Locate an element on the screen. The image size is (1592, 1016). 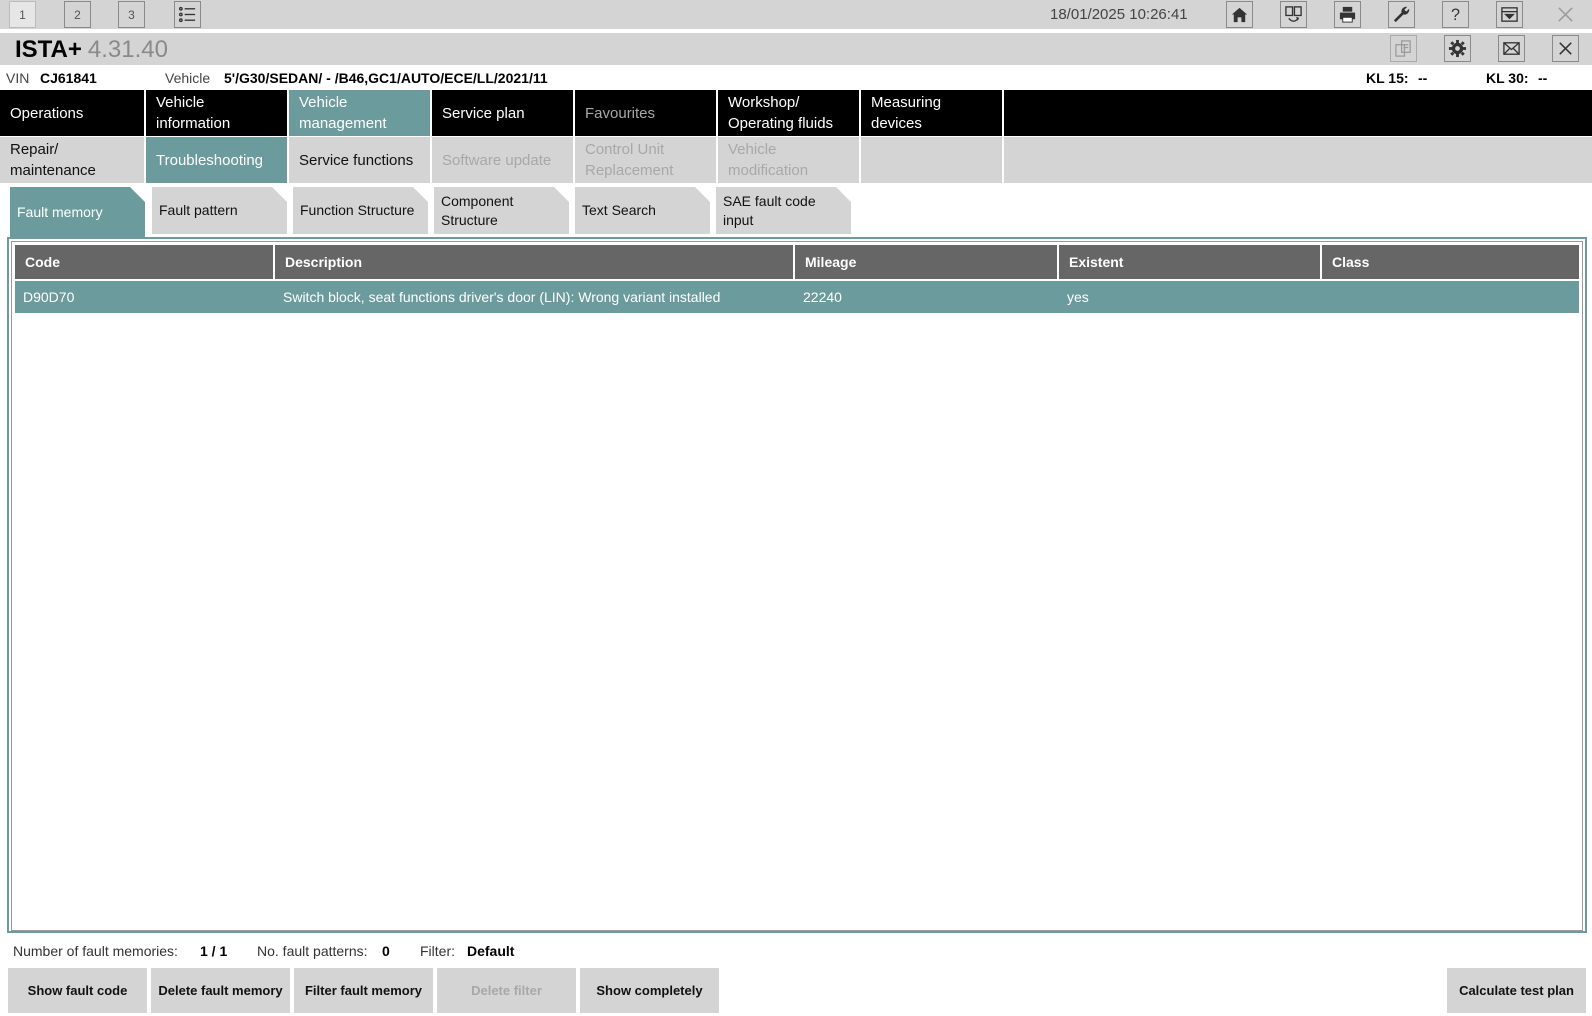
subtab-vehicle-modification: Vehicle modification is located at coordinates (789, 160).